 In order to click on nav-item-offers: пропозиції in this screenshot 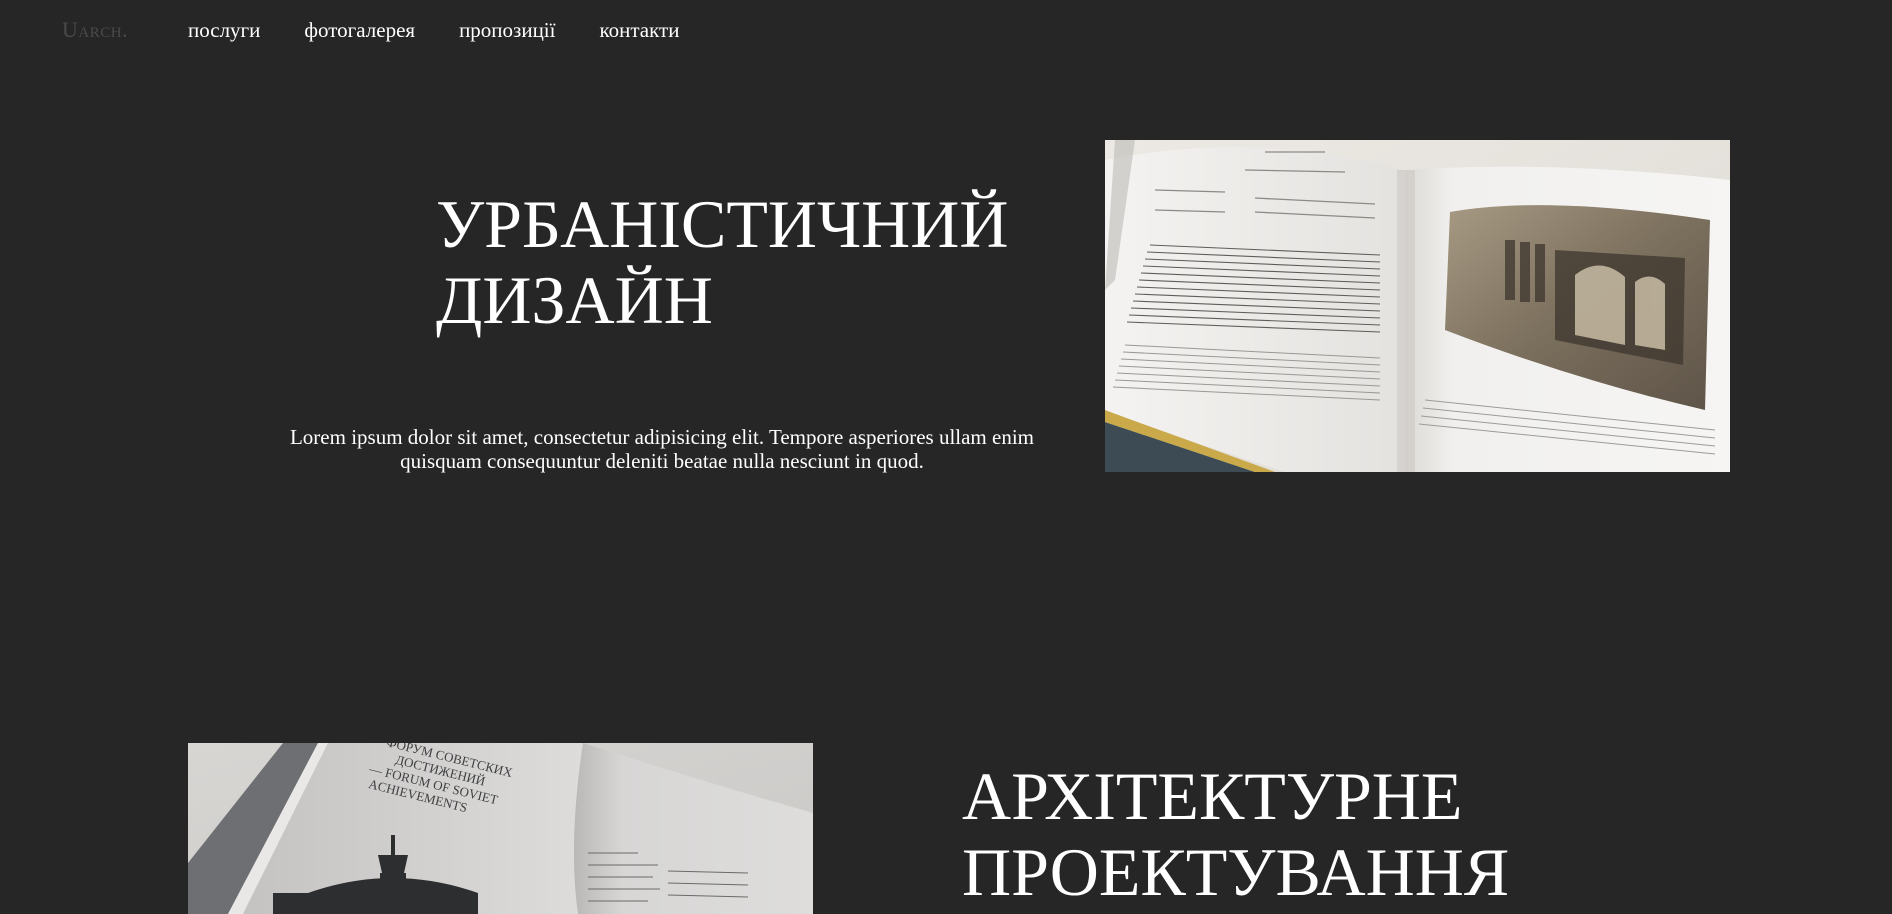, I will do `click(507, 30)`.